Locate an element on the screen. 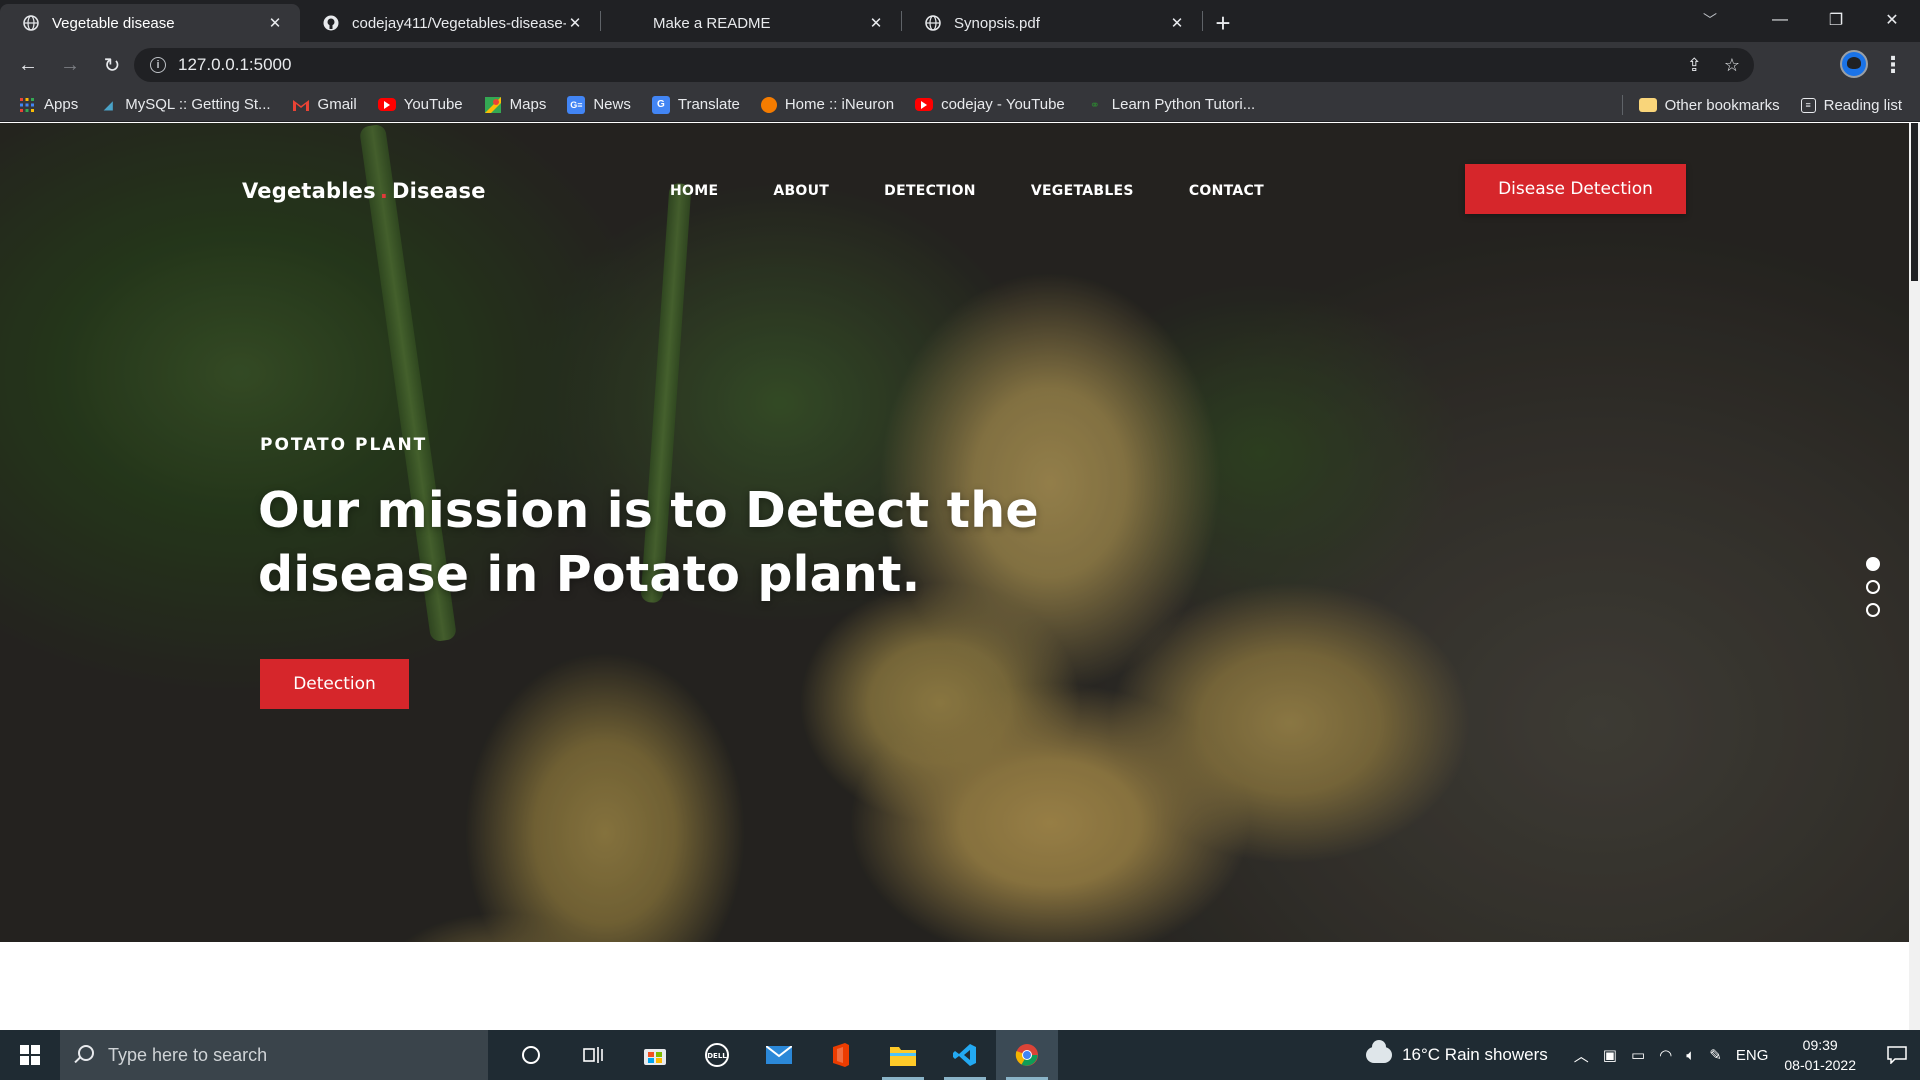 This screenshot has height=1080, width=1920. tab-vegetable-disease: Vegetable disease ✕ is located at coordinates (150, 23).